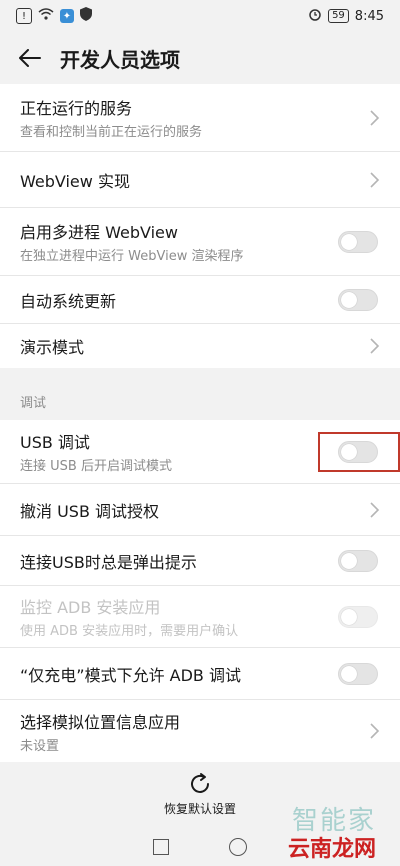  Describe the element at coordinates (76, 108) in the screenshot. I see `setting-label: 正在运行的服务` at that location.